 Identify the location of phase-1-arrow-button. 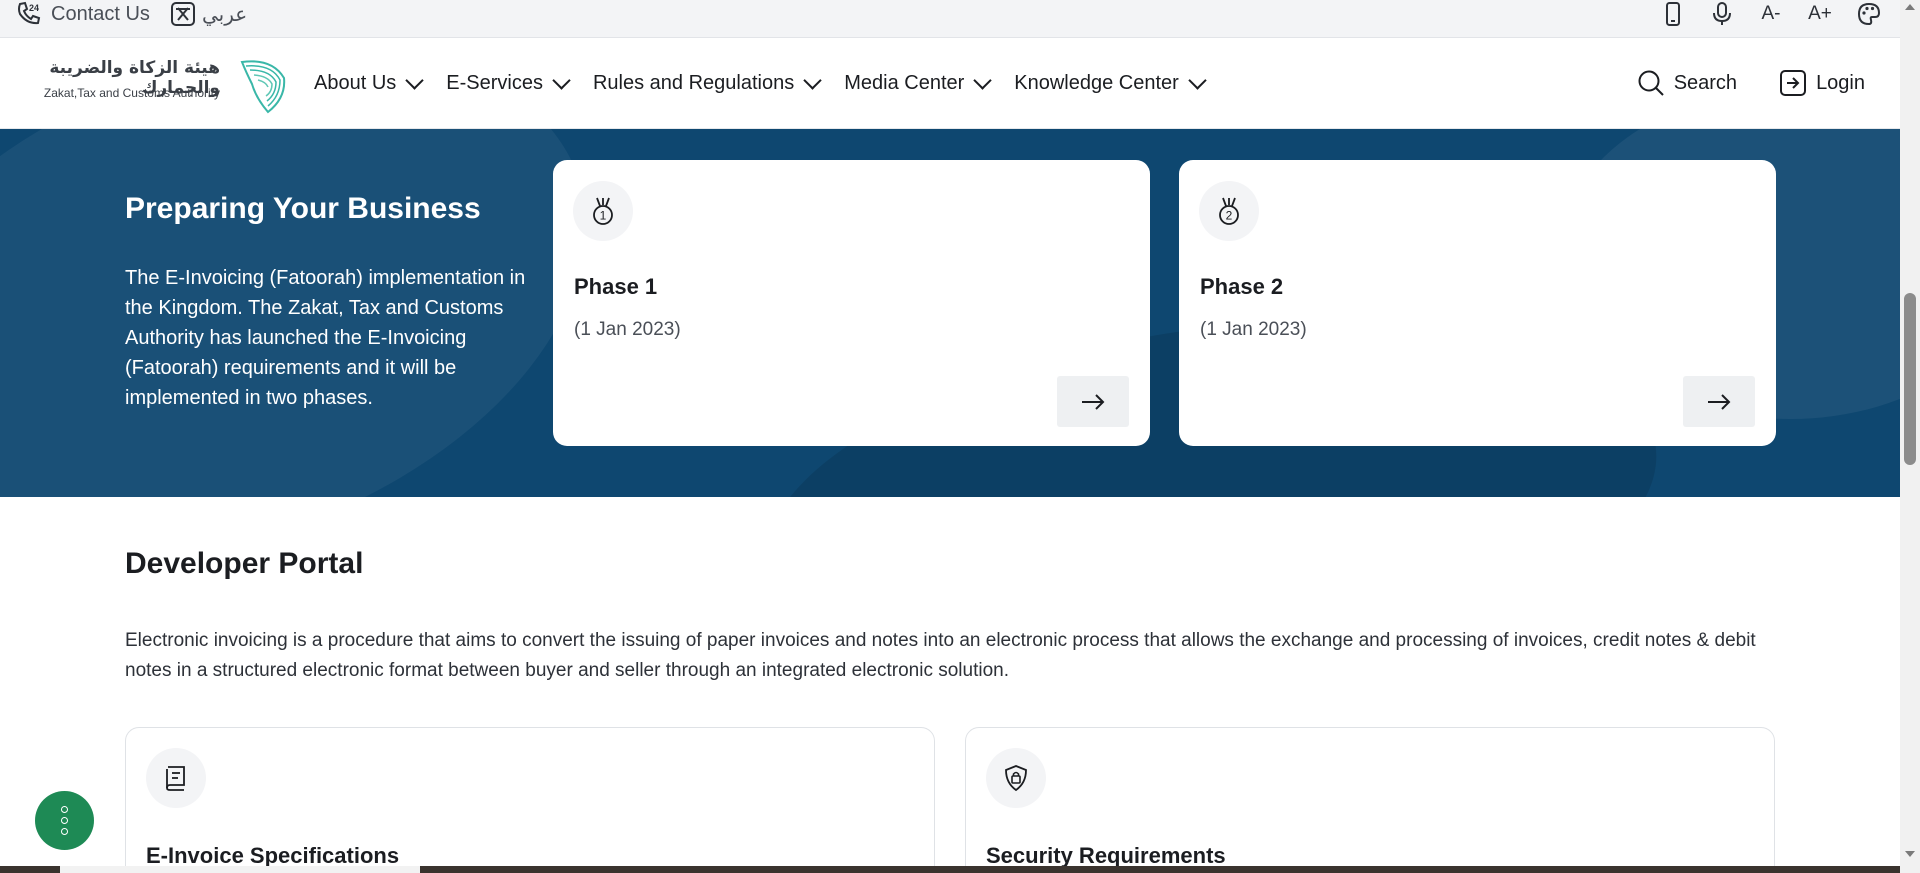
(1093, 401).